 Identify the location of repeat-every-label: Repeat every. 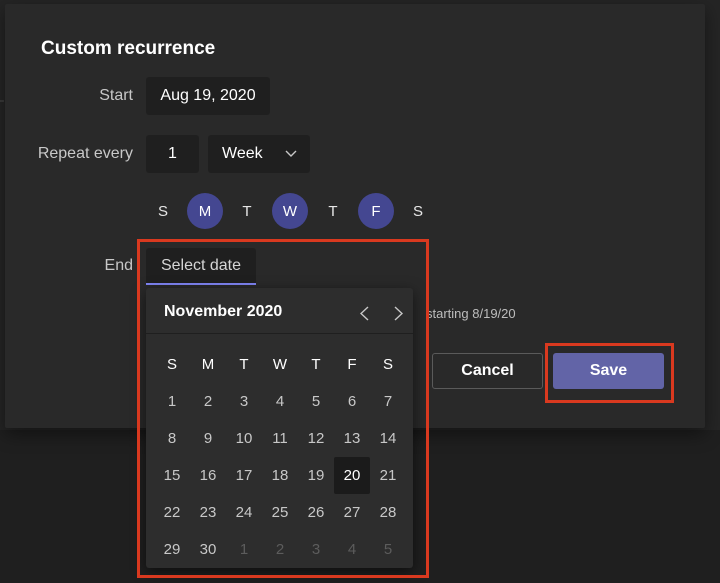
(85, 153).